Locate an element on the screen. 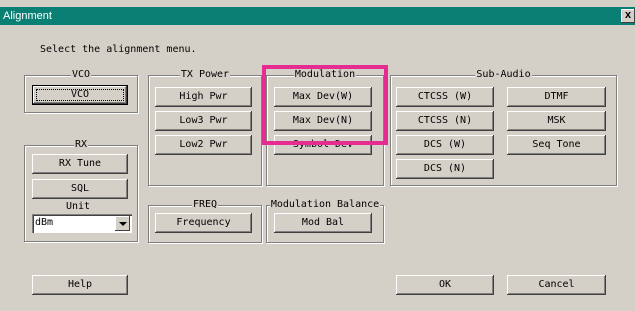  ok-button: OK is located at coordinates (445, 285).